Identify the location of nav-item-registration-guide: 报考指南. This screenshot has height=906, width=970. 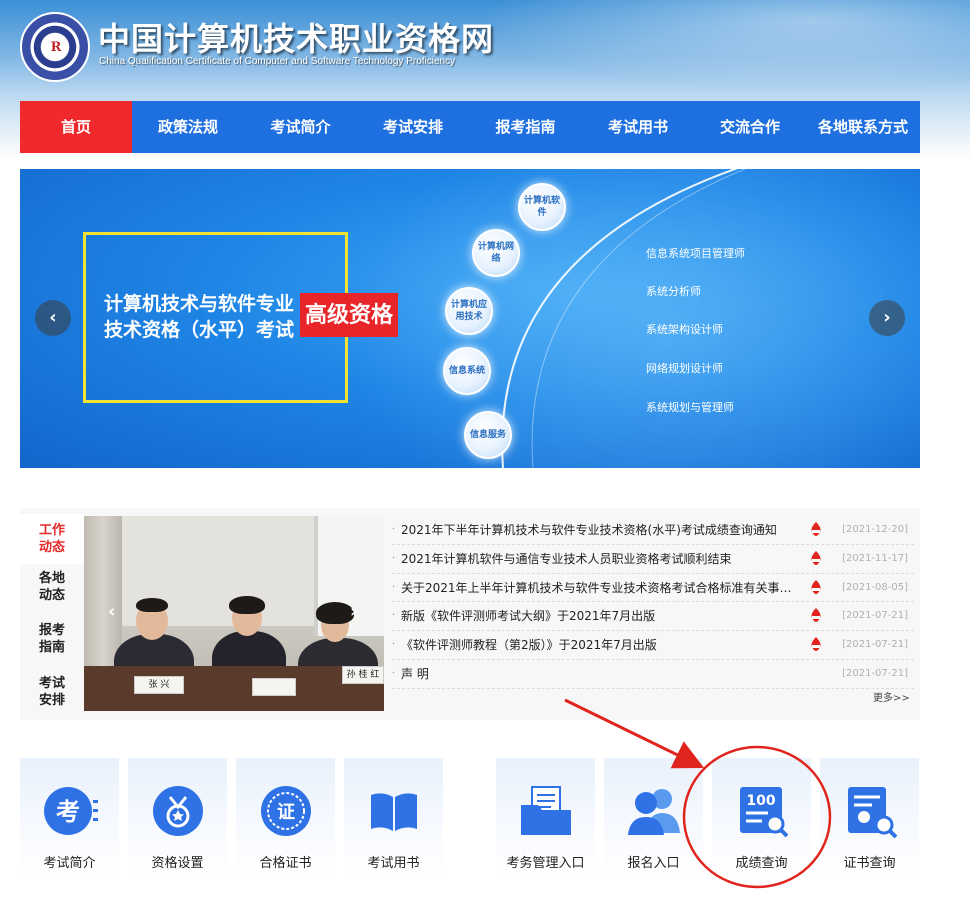
(525, 127).